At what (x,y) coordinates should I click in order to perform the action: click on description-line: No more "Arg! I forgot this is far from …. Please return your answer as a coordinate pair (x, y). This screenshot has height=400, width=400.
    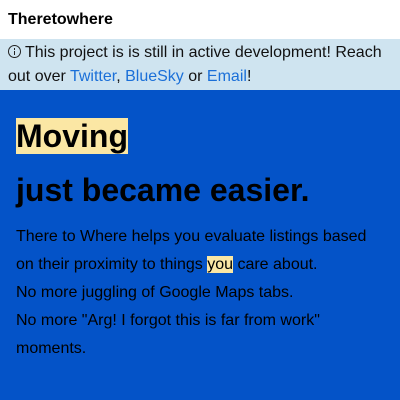
    Looking at the image, I should click on (168, 334).